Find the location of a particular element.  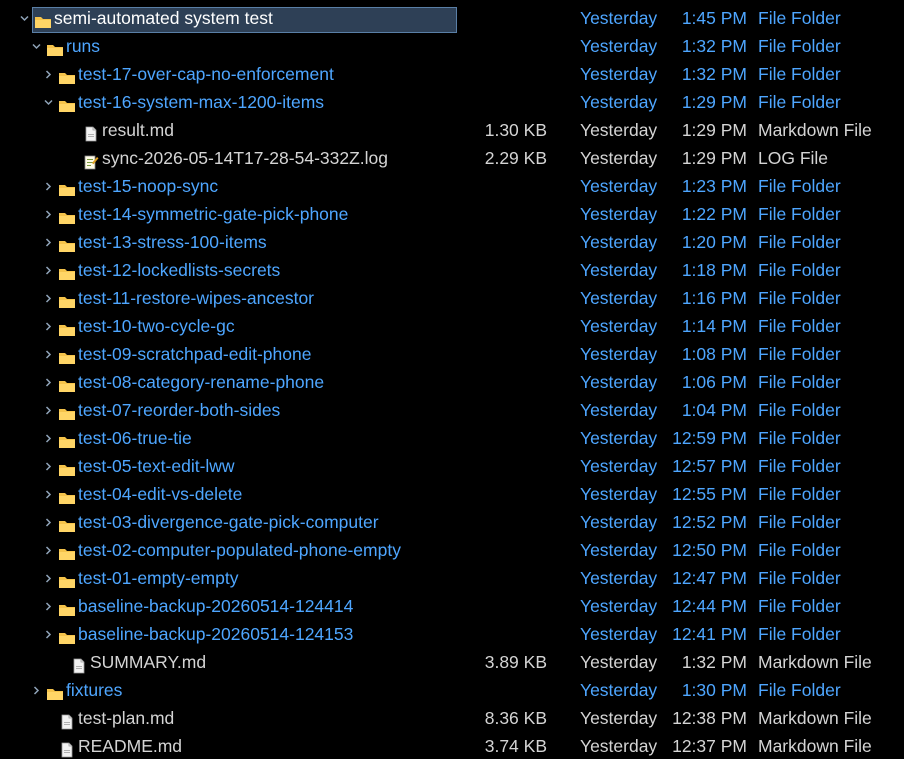

folder-row: runs Yesterday 1:32 PM File Folder is located at coordinates (452, 46).